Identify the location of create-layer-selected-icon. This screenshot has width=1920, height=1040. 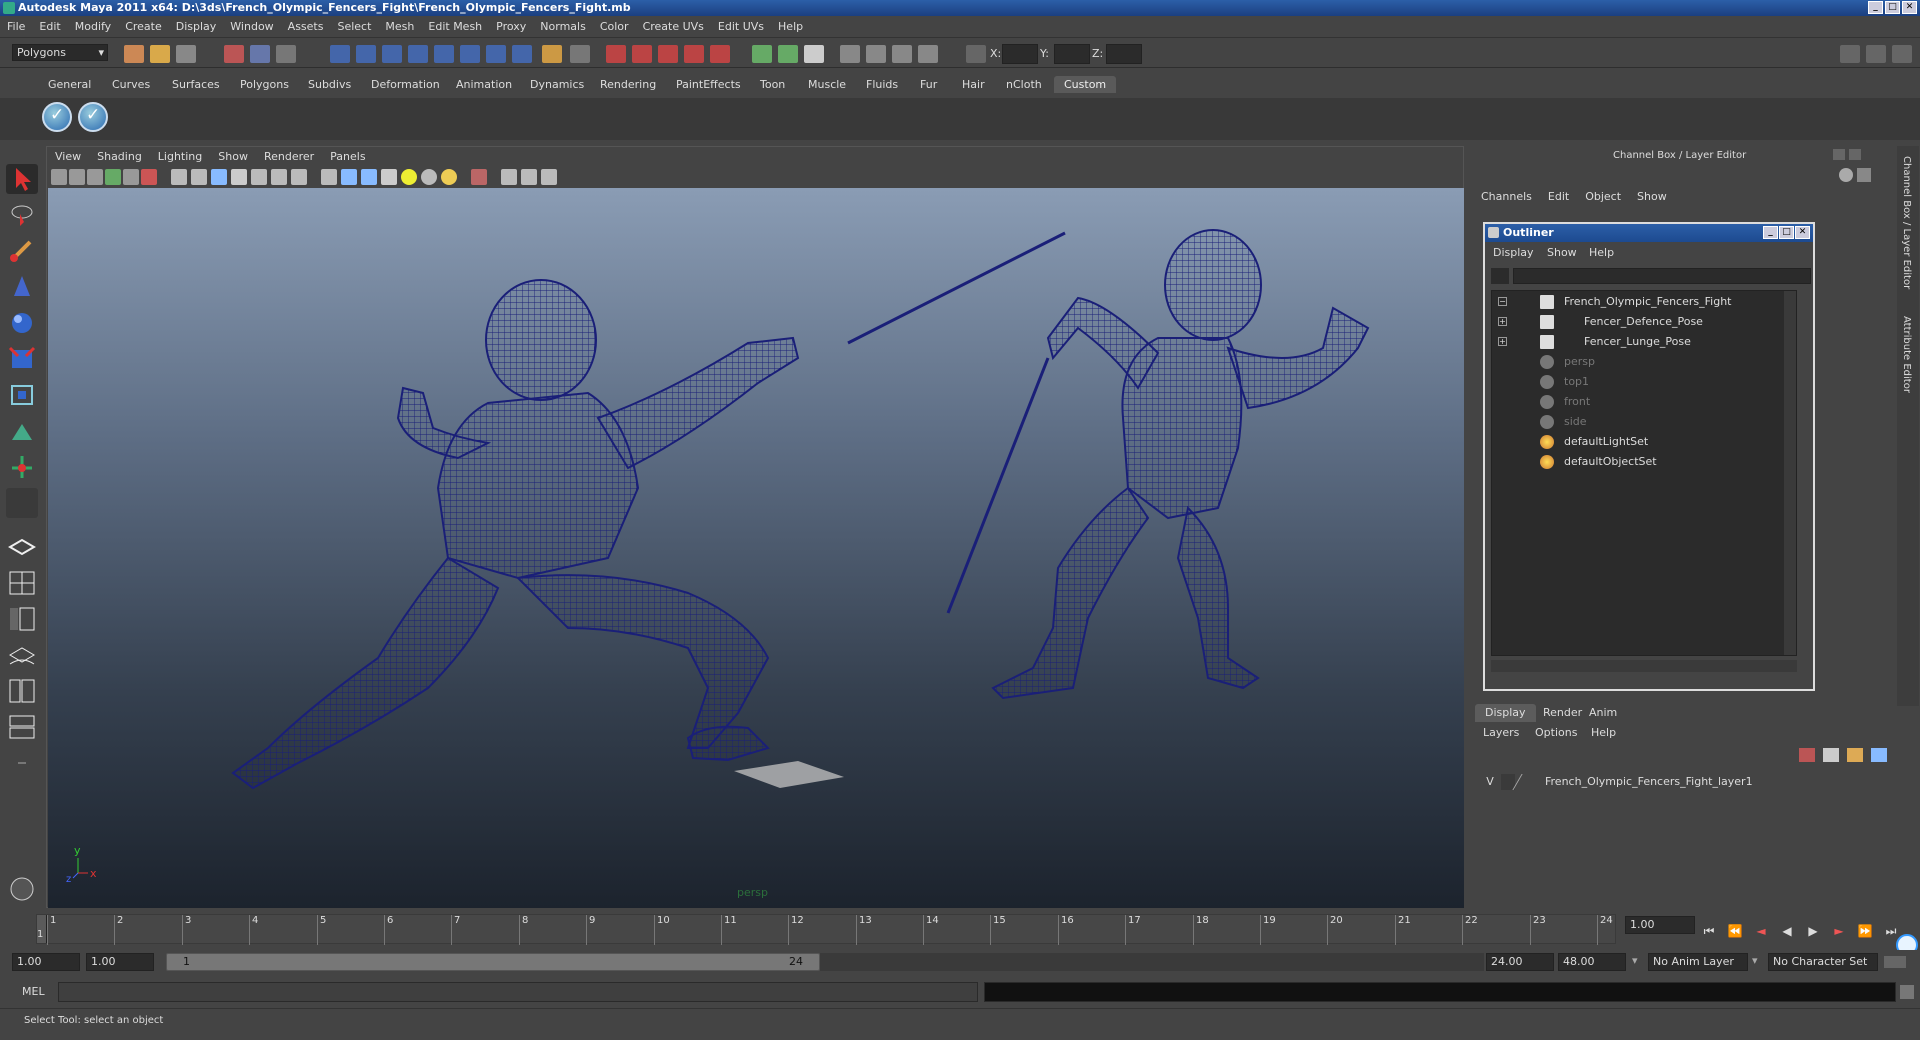
(1879, 755).